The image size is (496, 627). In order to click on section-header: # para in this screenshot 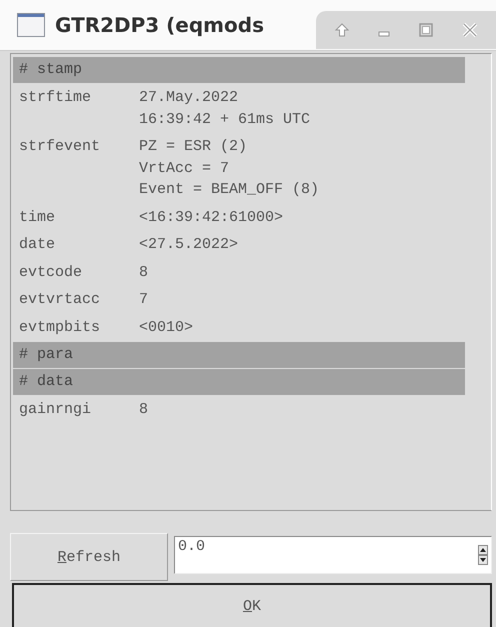, I will do `click(239, 355)`.